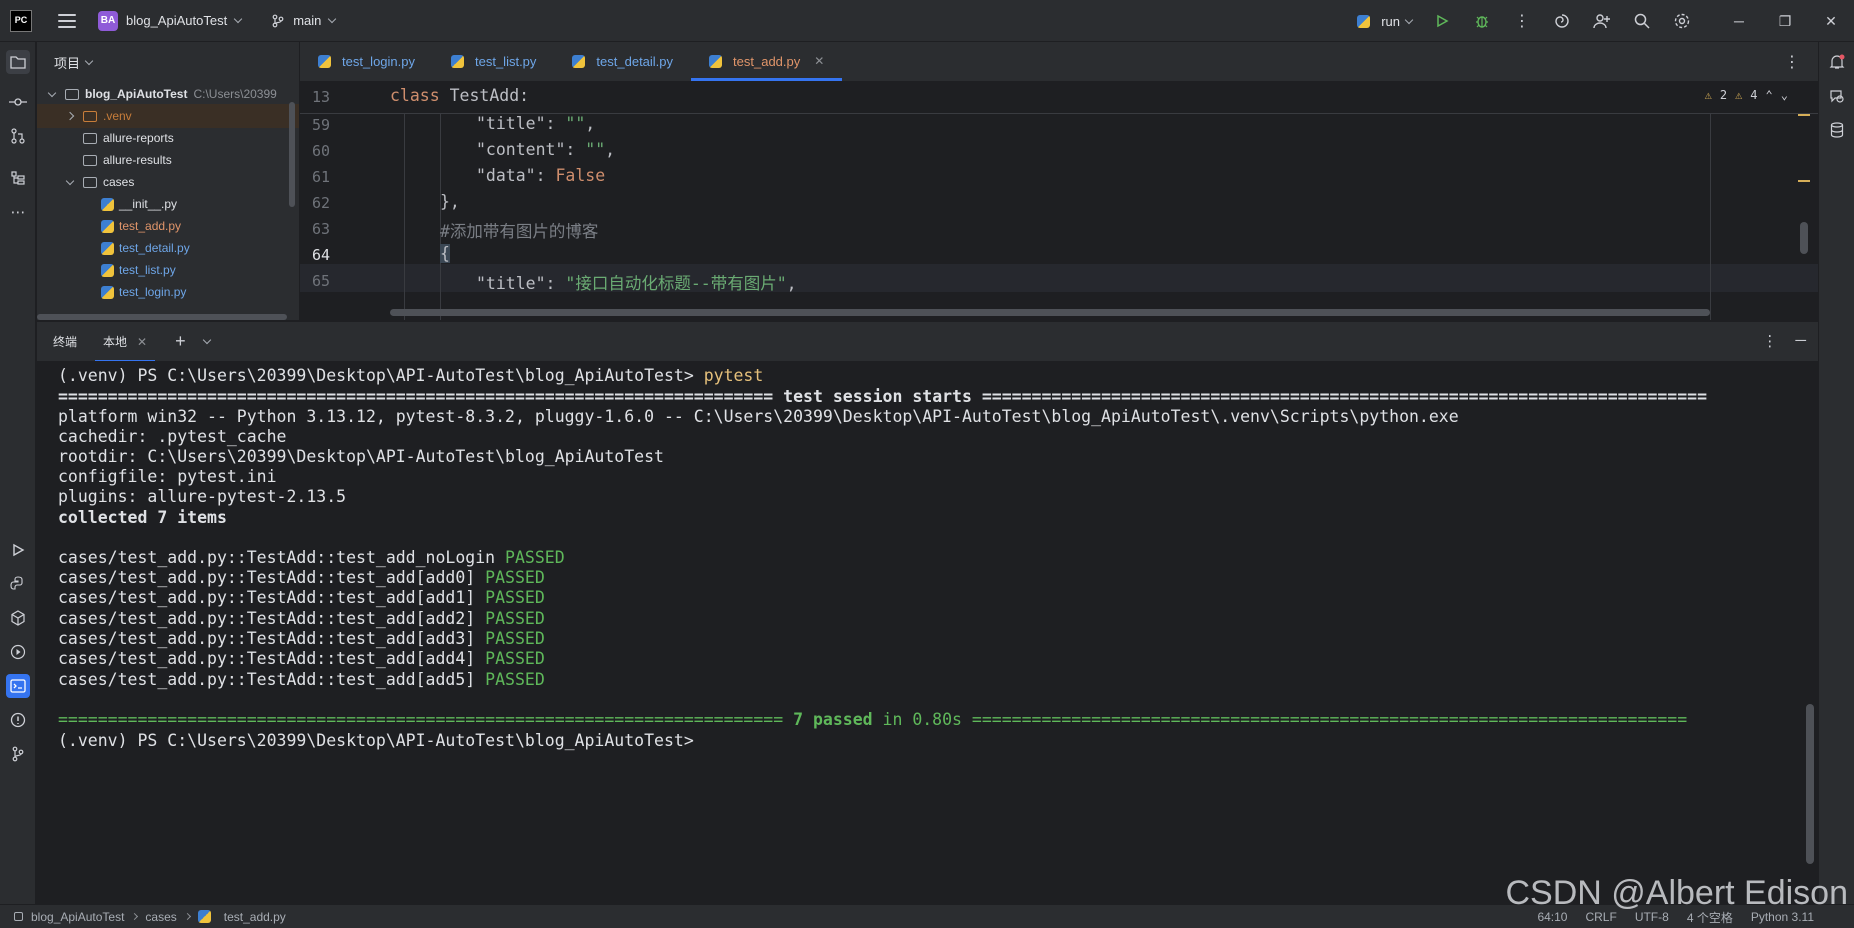 This screenshot has width=1854, height=928. What do you see at coordinates (18, 754) in the screenshot?
I see `git-tool-button` at bounding box center [18, 754].